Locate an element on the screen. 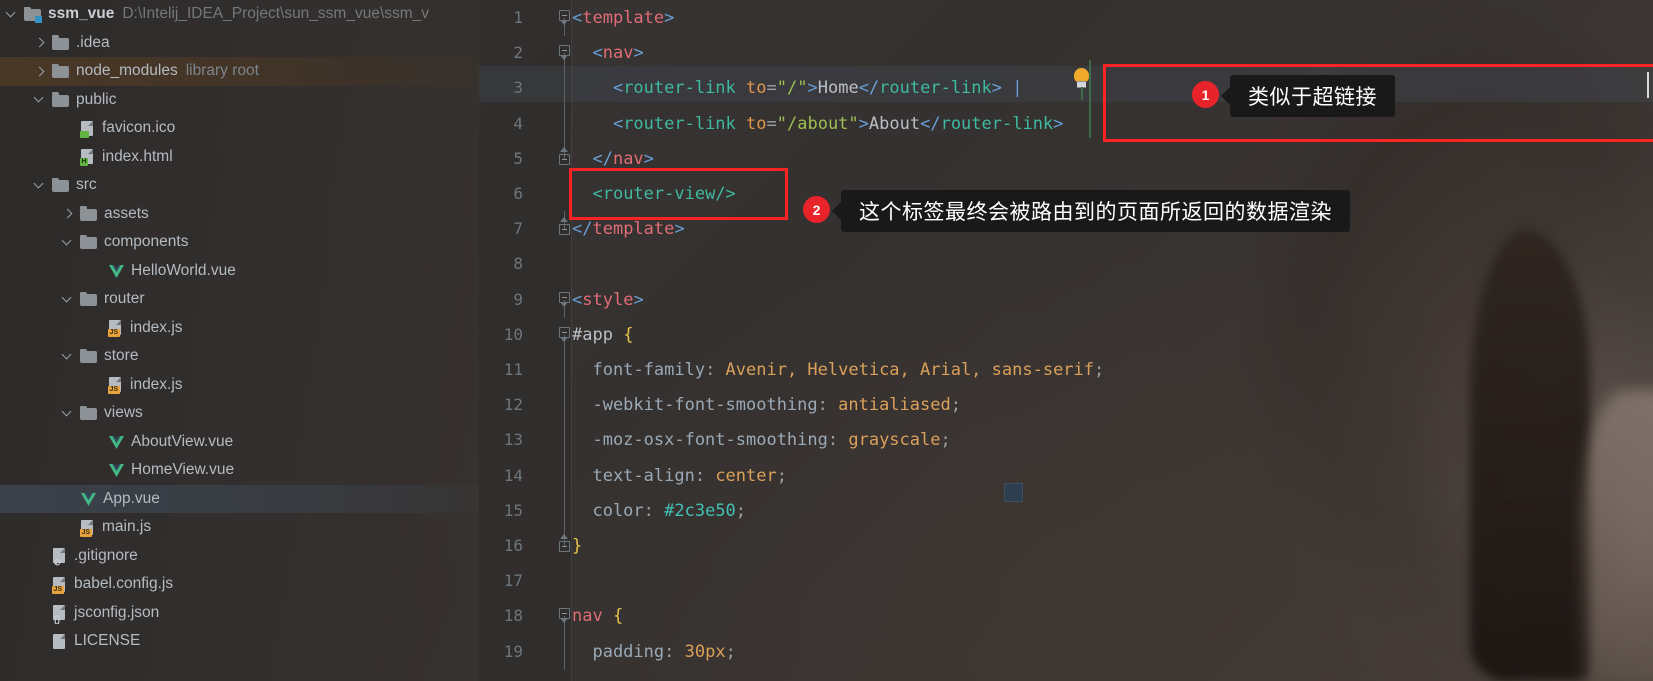 This screenshot has height=681, width=1653. tree-item-src: src is located at coordinates (239, 185).